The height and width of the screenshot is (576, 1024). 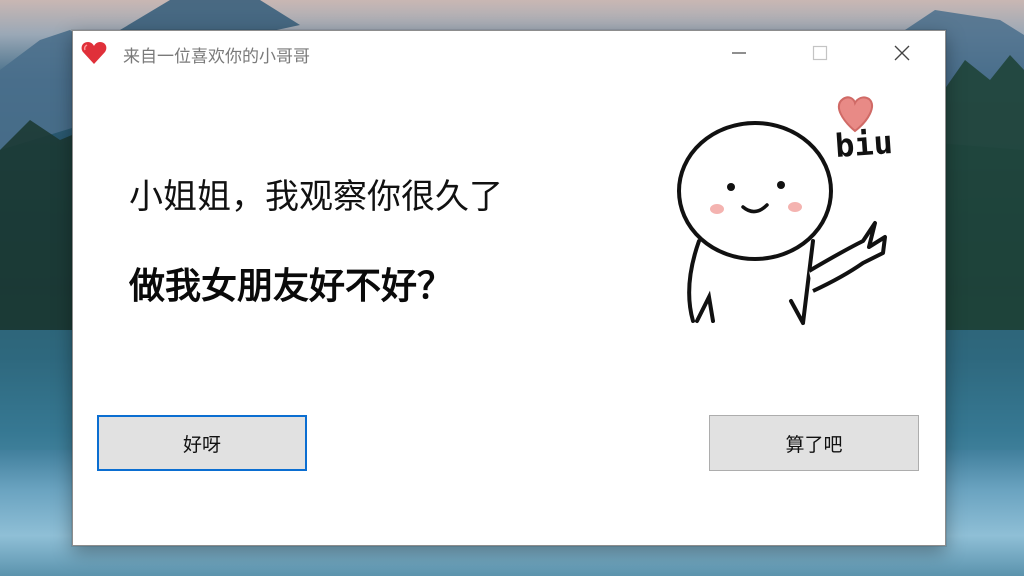 What do you see at coordinates (864, 144) in the screenshot?
I see `sticker-text: biu` at bounding box center [864, 144].